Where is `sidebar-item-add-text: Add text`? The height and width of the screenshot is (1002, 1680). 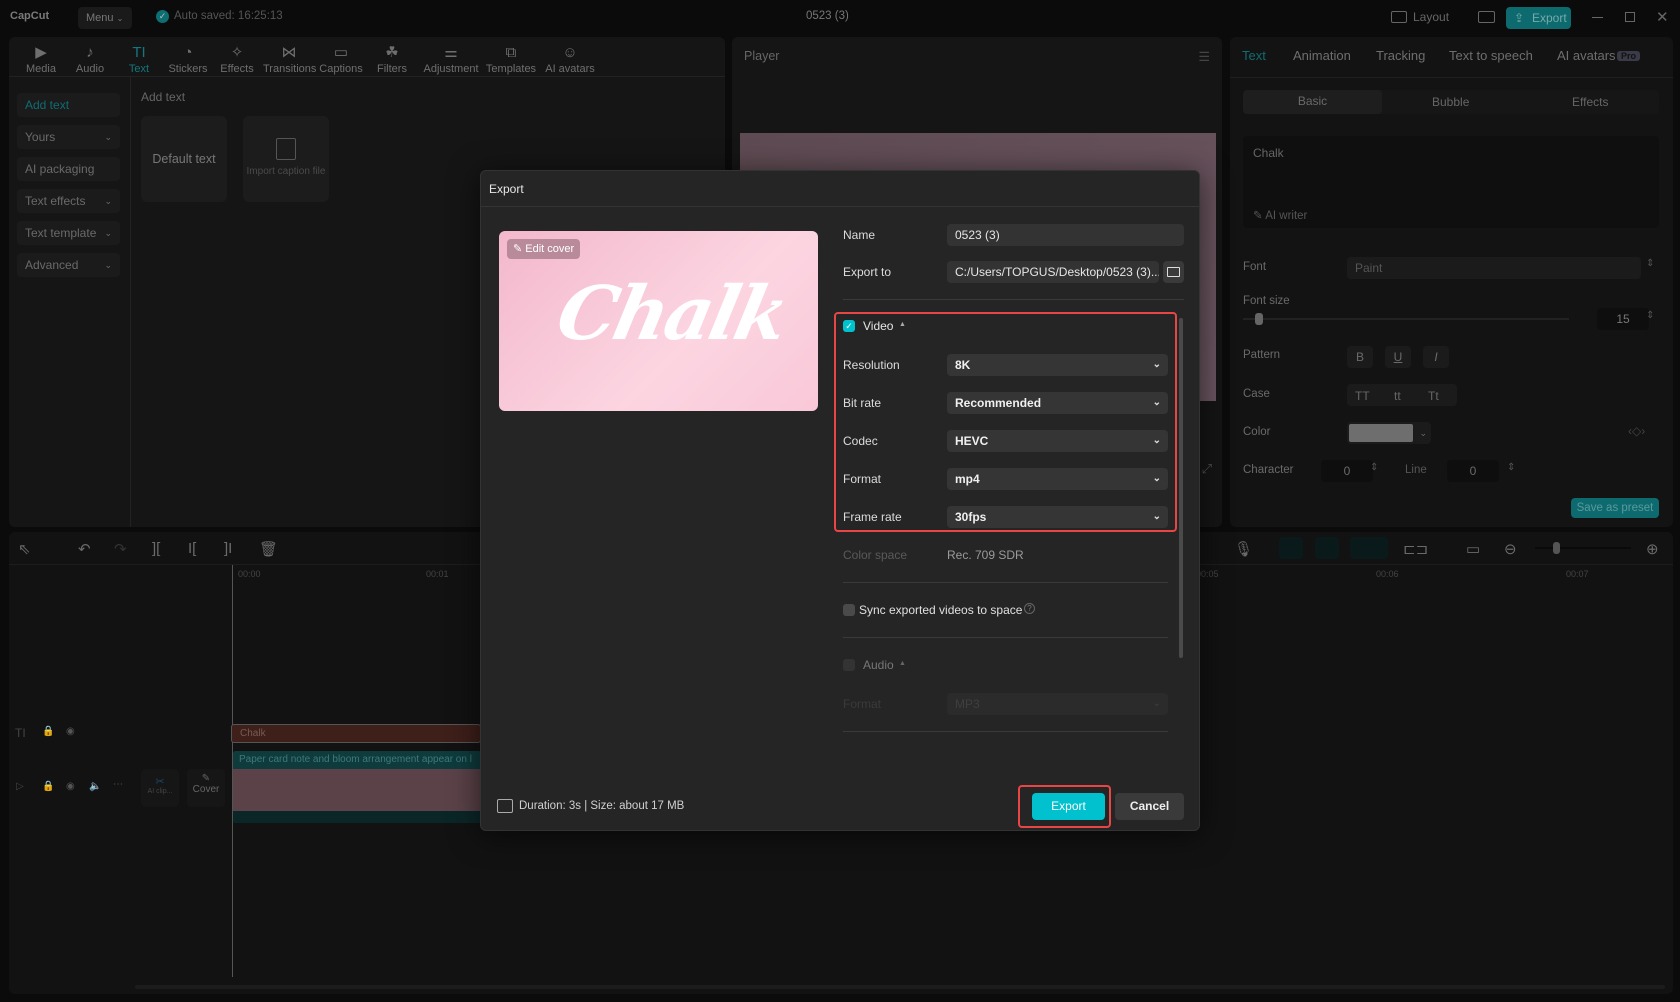
sidebar-item-add-text: Add text is located at coordinates (68, 105).